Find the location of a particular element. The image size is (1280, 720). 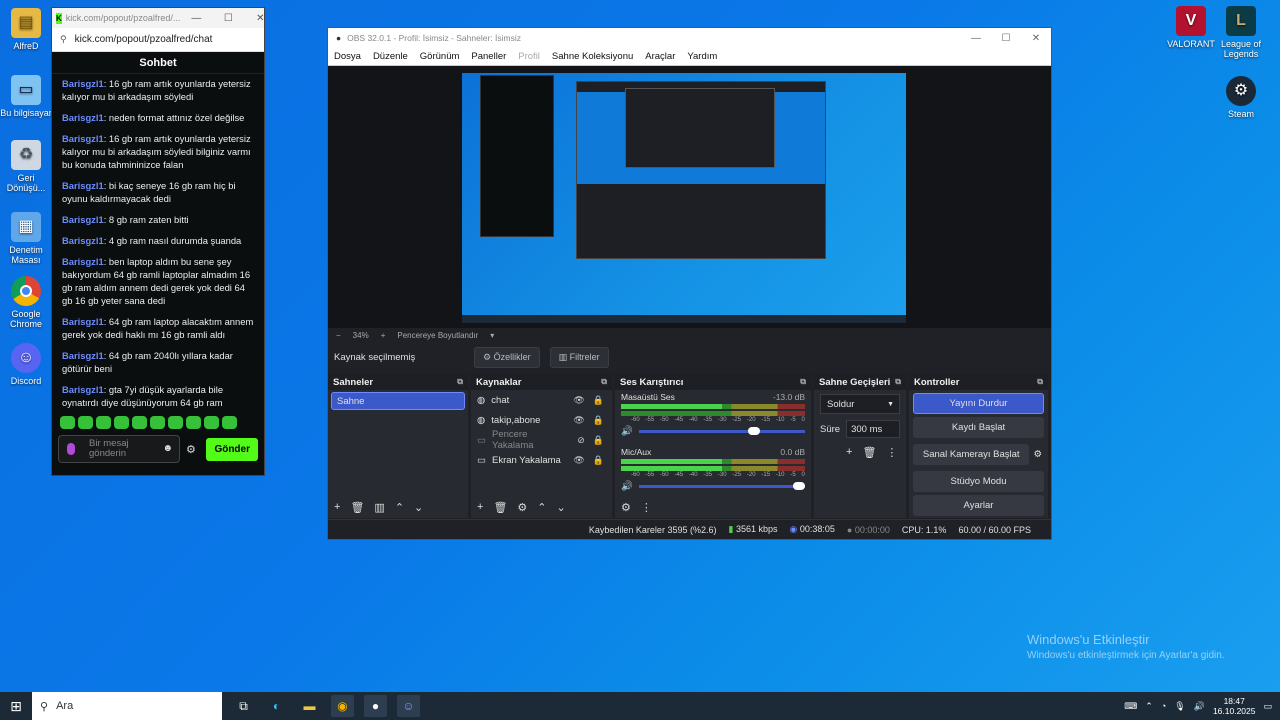

advanced-audio-icon: ⚙ is located at coordinates (626, 507).